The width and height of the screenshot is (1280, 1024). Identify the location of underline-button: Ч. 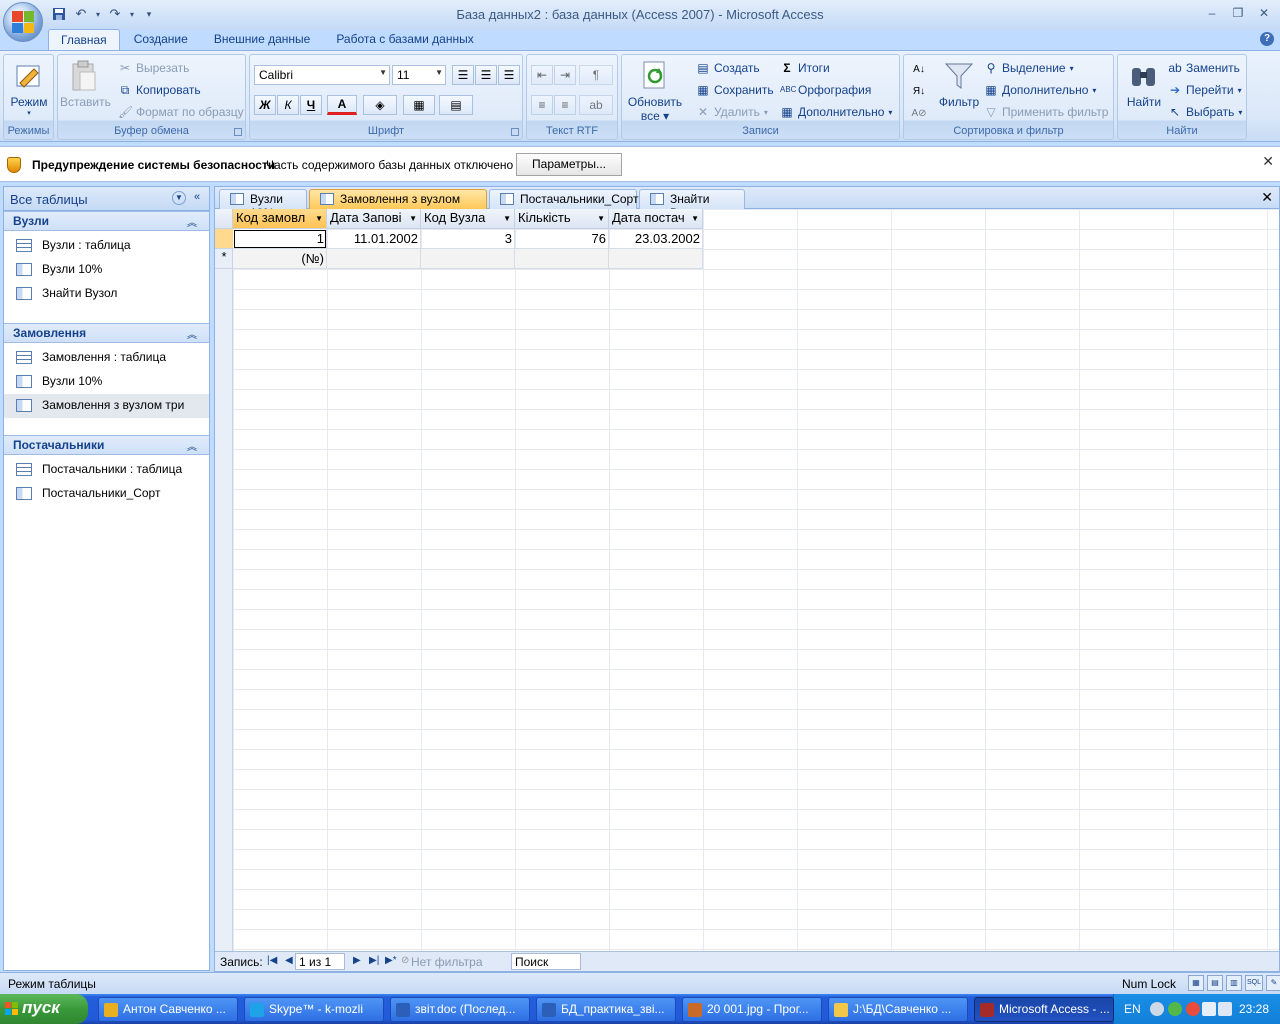
(311, 105).